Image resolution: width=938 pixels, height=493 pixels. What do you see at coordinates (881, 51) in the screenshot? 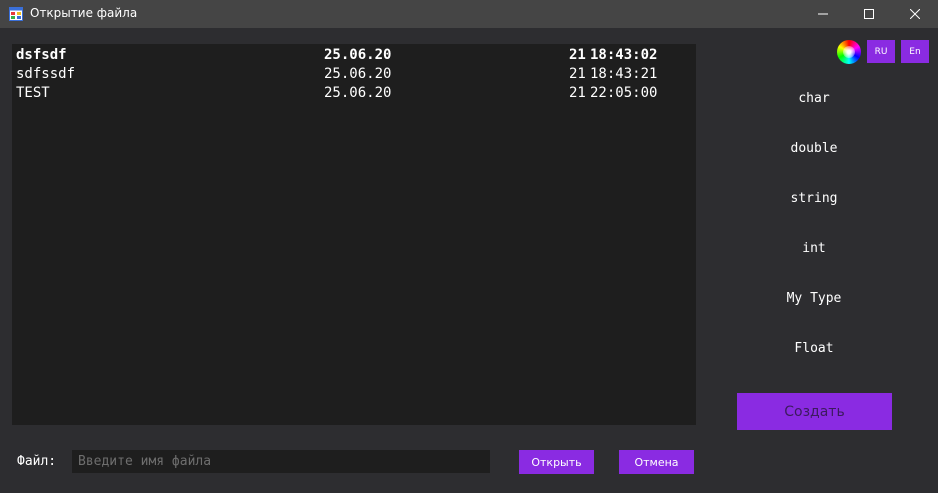
I see `lang-ru-button: RU` at bounding box center [881, 51].